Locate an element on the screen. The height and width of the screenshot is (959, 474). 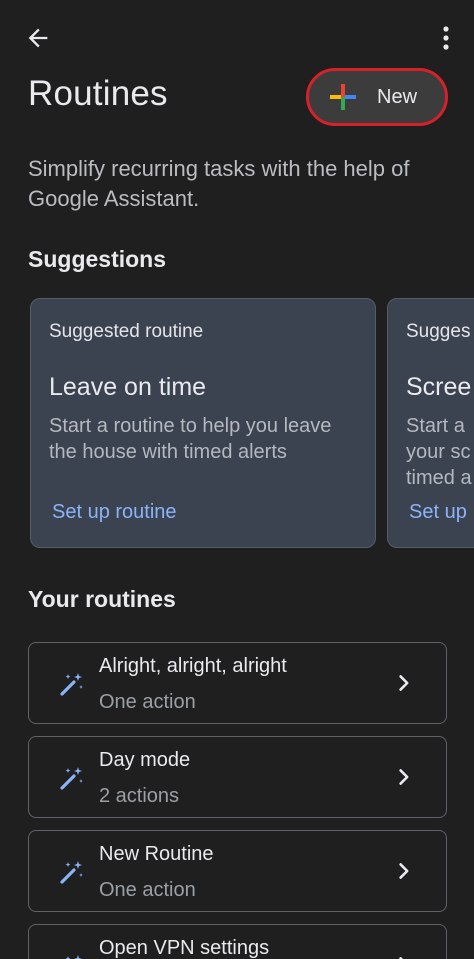
suggestions-heading: Suggestions is located at coordinates (97, 259).